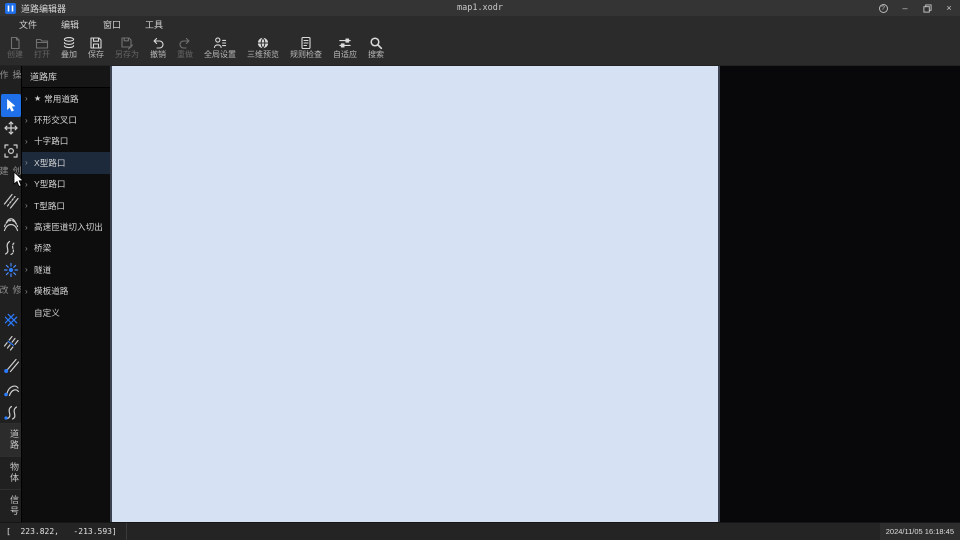 This screenshot has height=540, width=960. I want to click on redo-icon, so click(185, 42).